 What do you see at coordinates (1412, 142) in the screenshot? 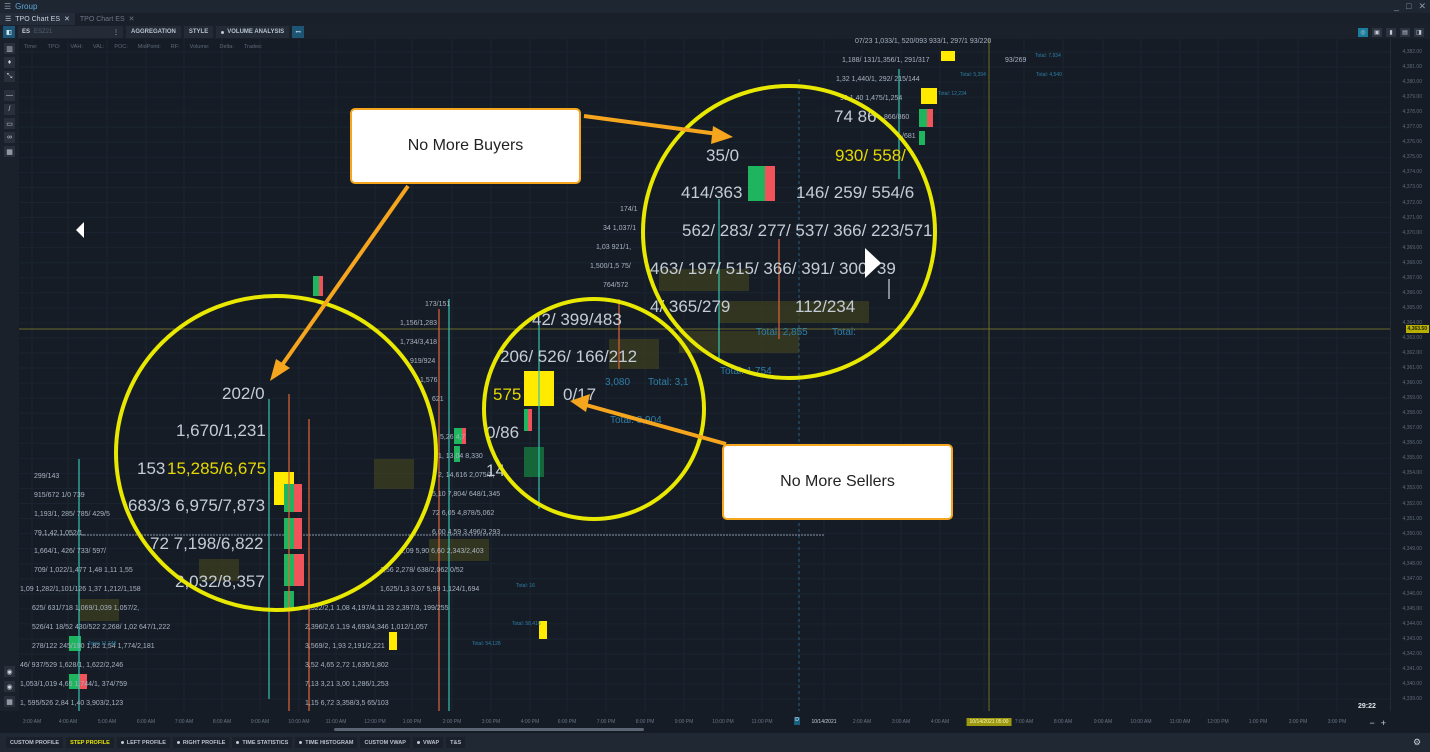
I see `price-label: 4,376.00` at bounding box center [1412, 142].